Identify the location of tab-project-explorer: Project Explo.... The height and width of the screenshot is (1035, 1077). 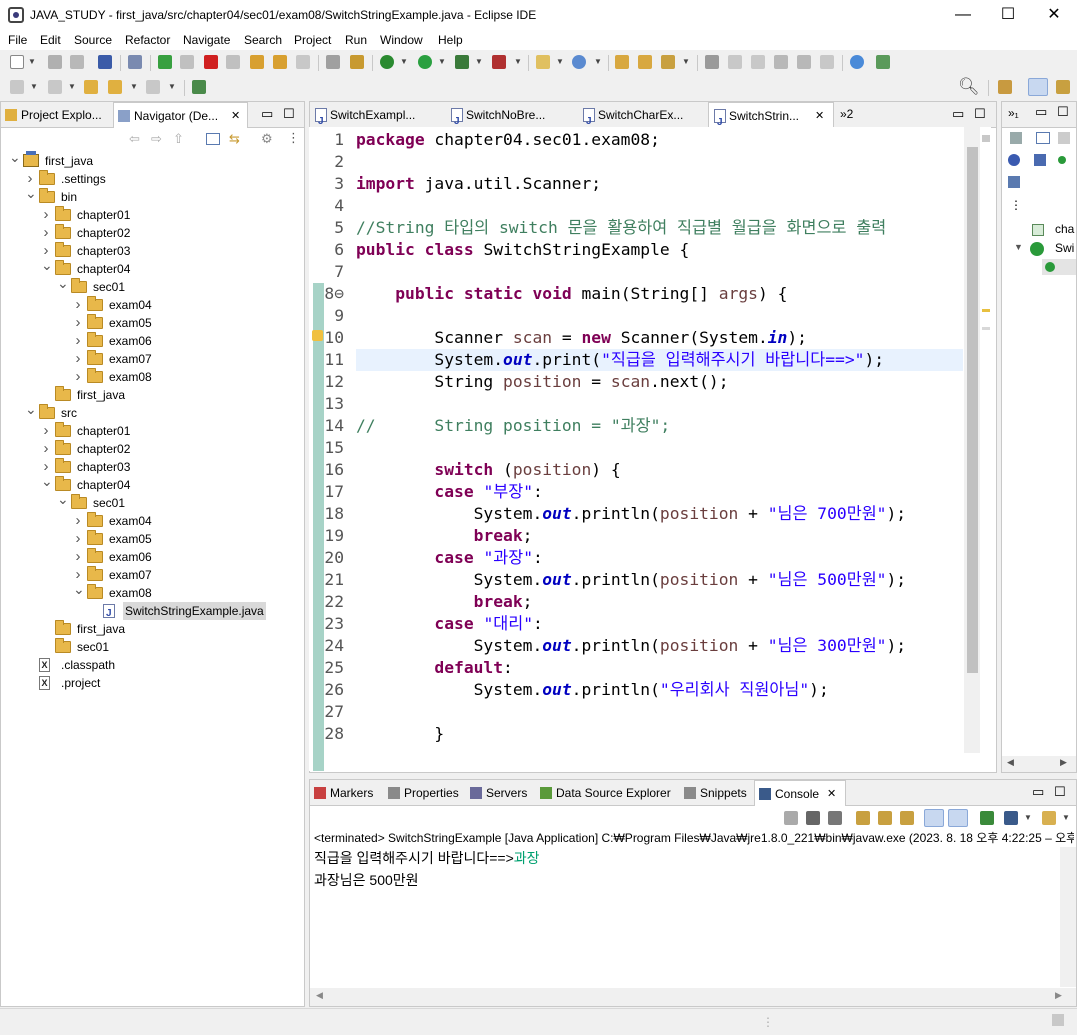
(56, 115).